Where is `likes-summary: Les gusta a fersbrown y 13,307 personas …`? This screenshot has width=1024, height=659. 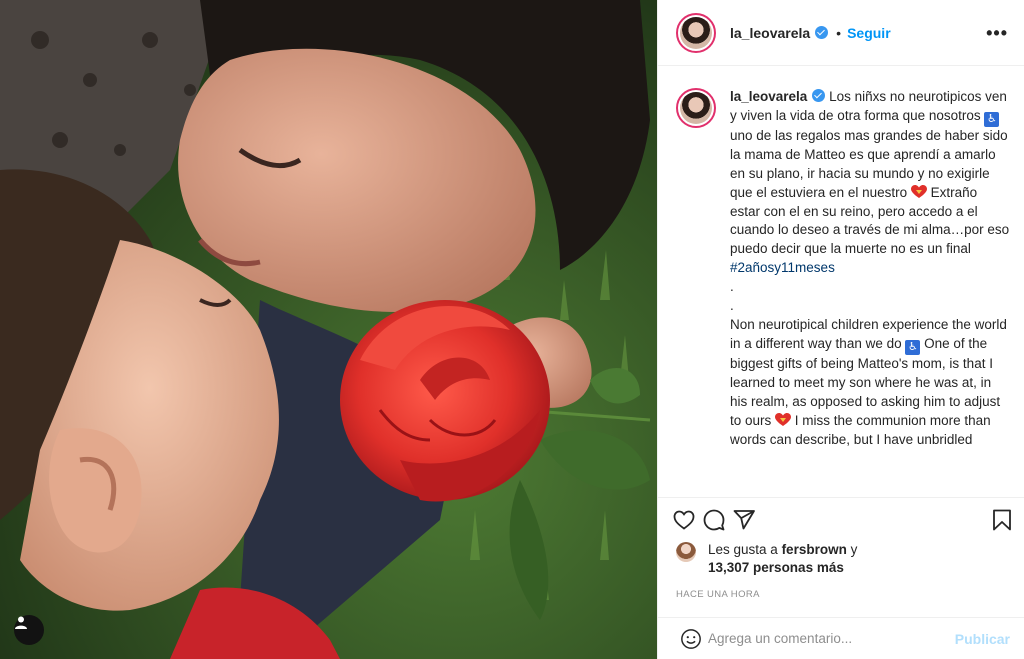
likes-summary: Les gusta a fersbrown y 13,307 personas … is located at coordinates (845, 559).